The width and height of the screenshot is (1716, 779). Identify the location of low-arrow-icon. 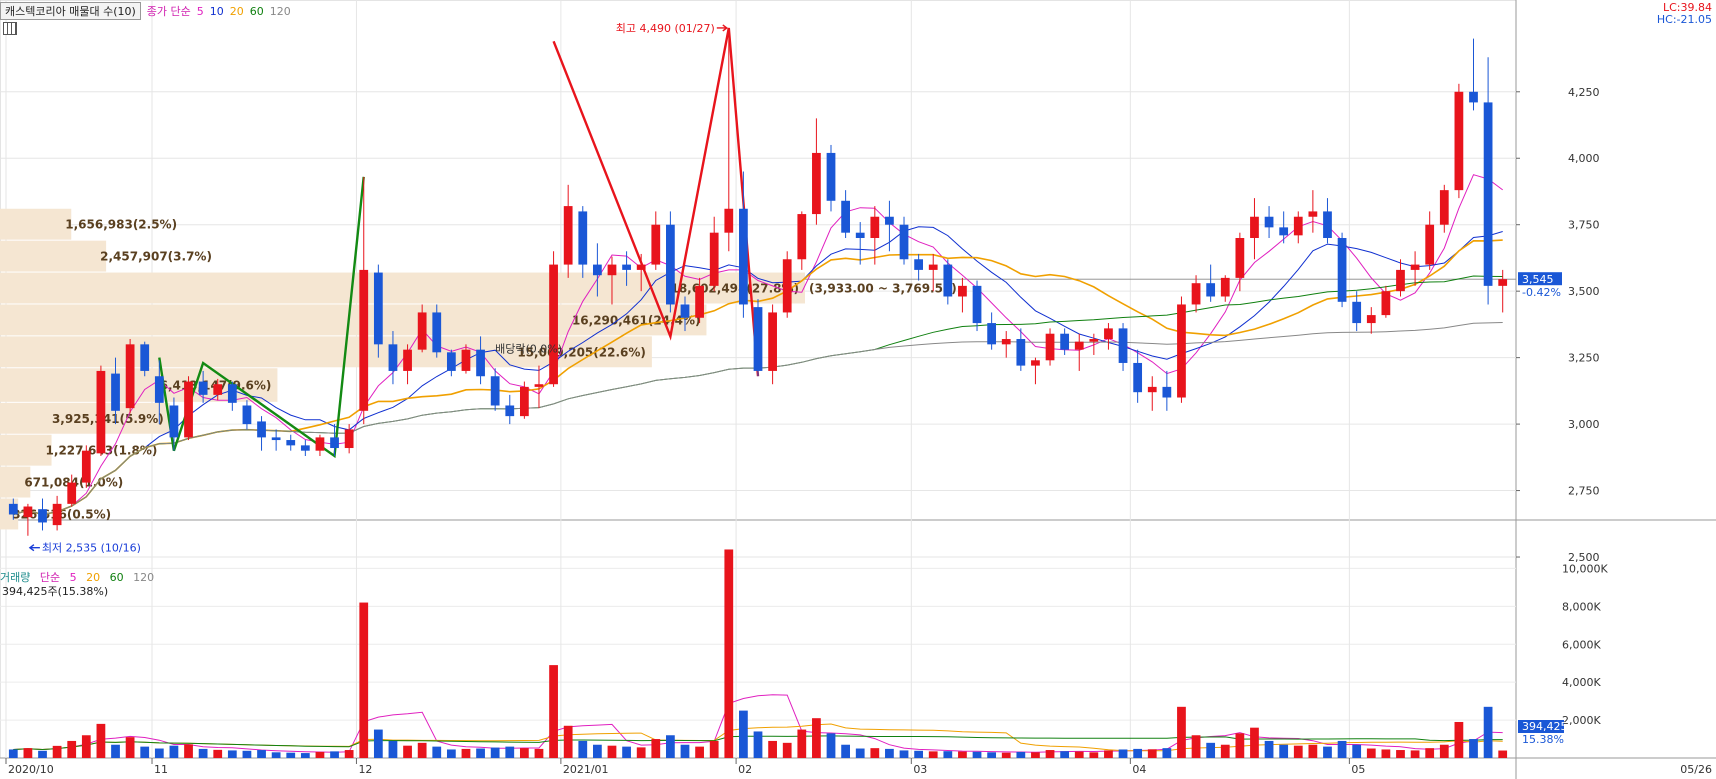
(34, 548).